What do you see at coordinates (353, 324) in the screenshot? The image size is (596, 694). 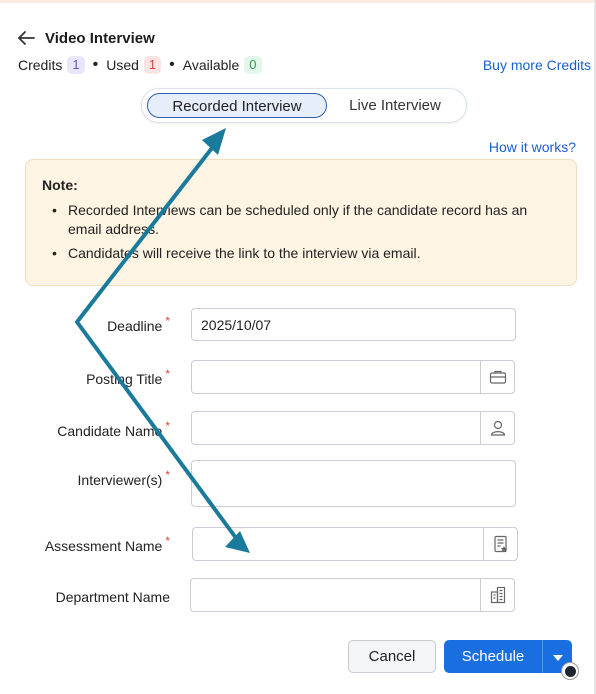 I see `deadline-field: 2025/10/07` at bounding box center [353, 324].